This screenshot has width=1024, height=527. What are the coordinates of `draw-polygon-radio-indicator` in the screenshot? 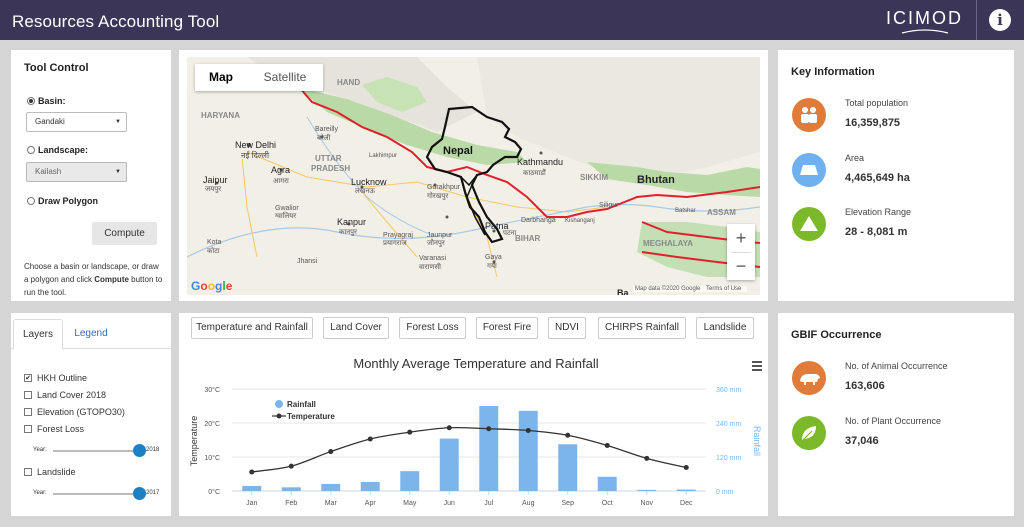 It's located at (31, 201).